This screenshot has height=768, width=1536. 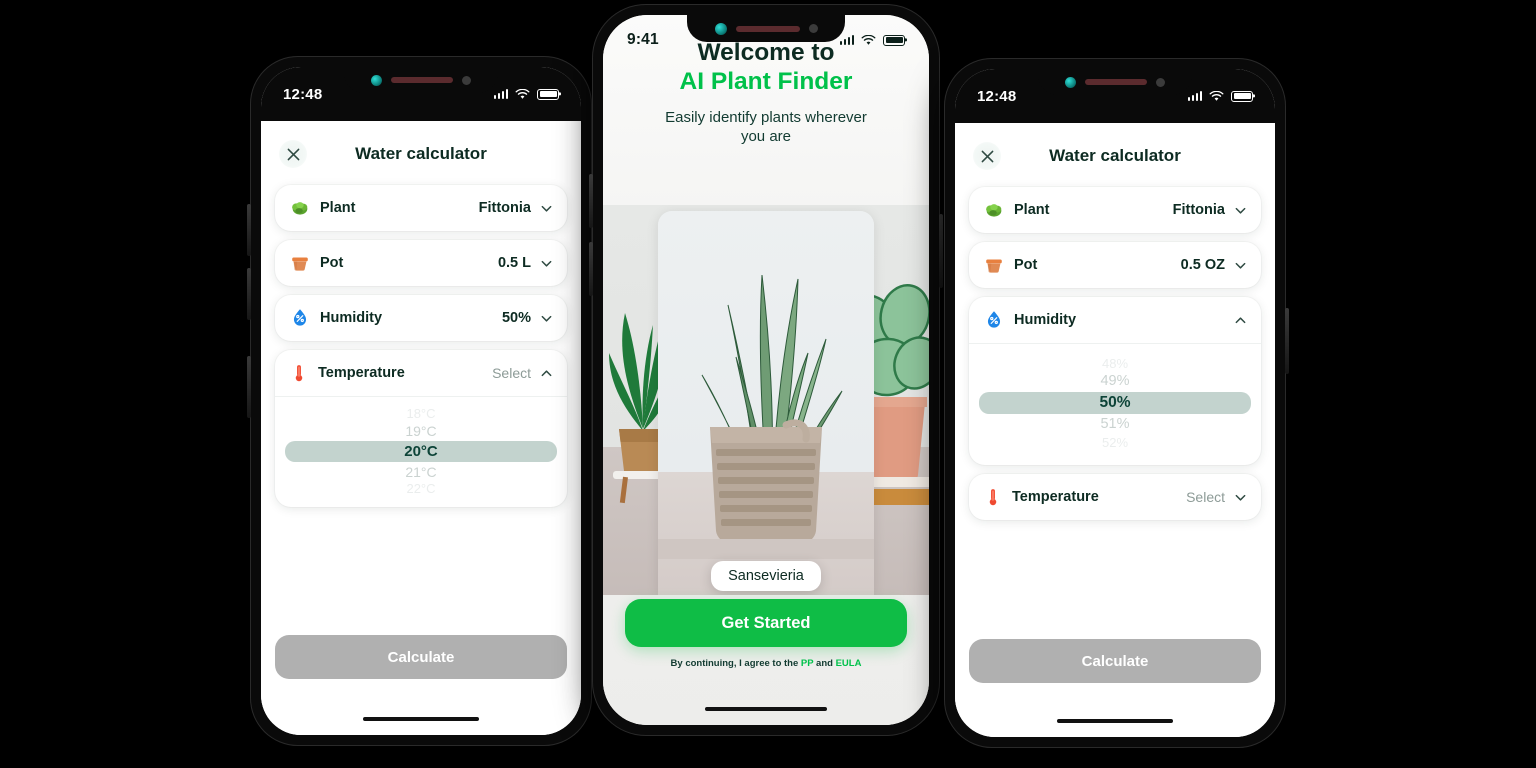 I want to click on picker-option: 21°C, so click(x=421, y=472).